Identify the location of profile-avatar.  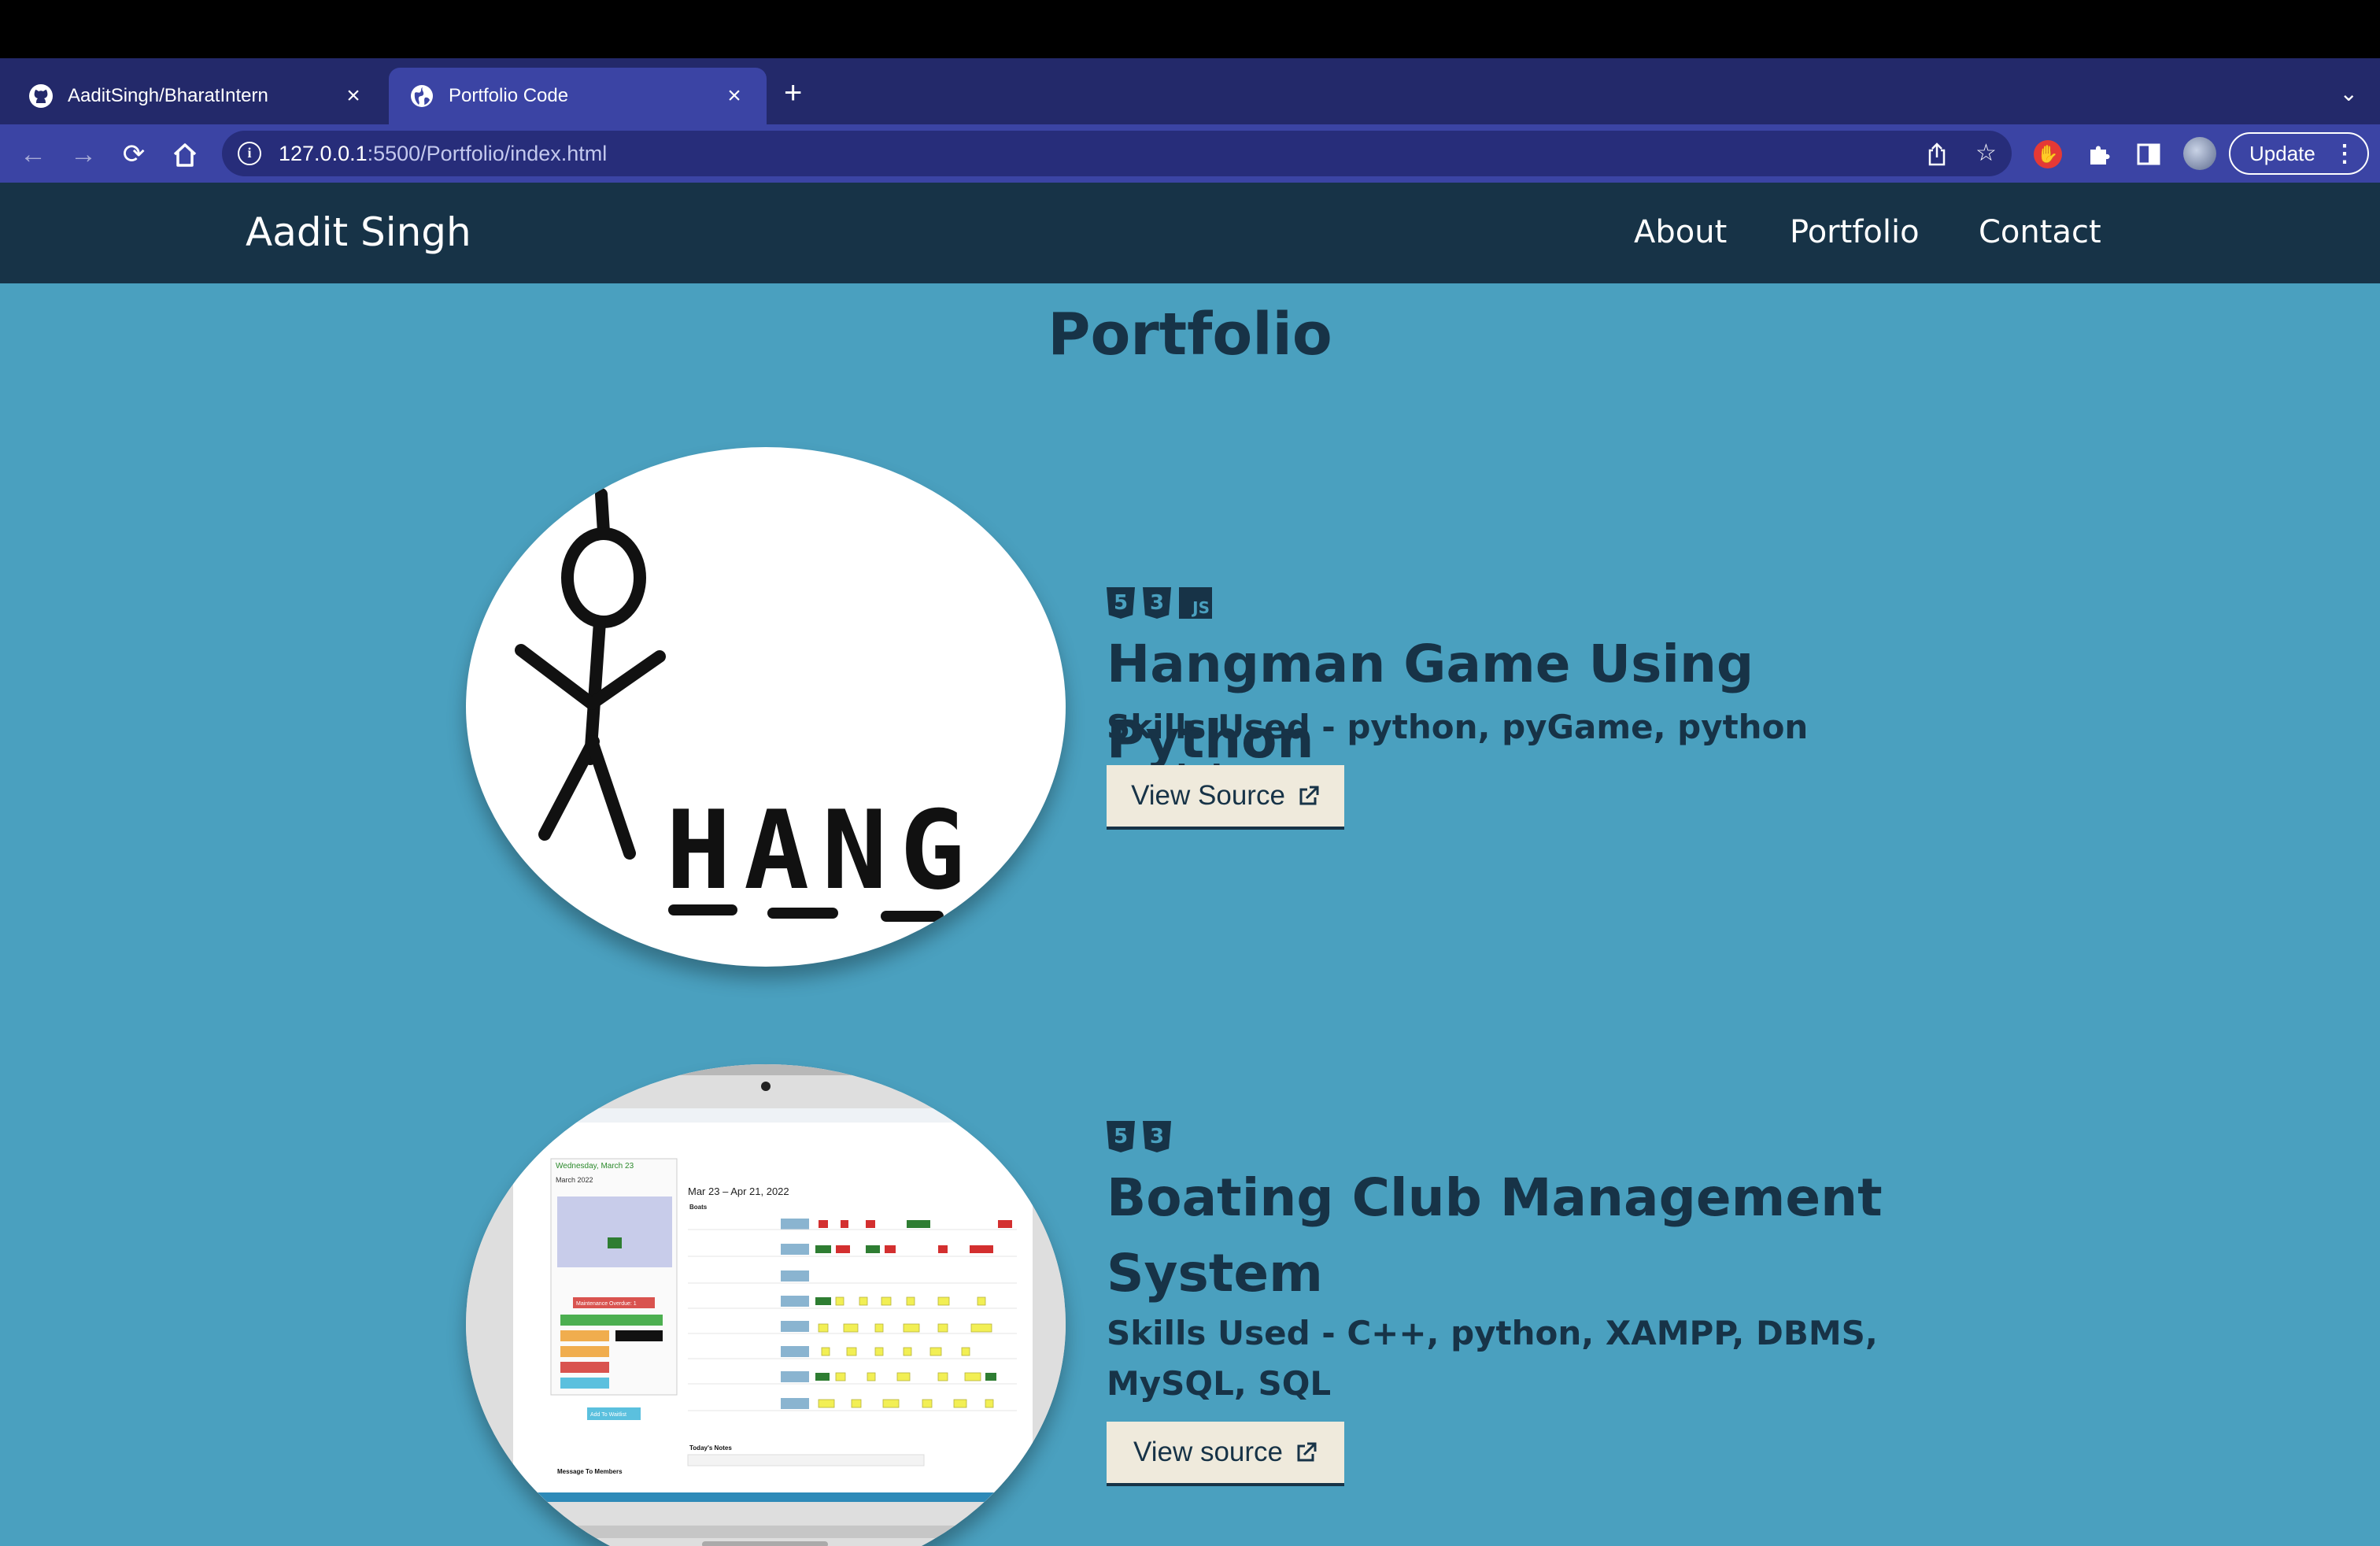
(2199, 153).